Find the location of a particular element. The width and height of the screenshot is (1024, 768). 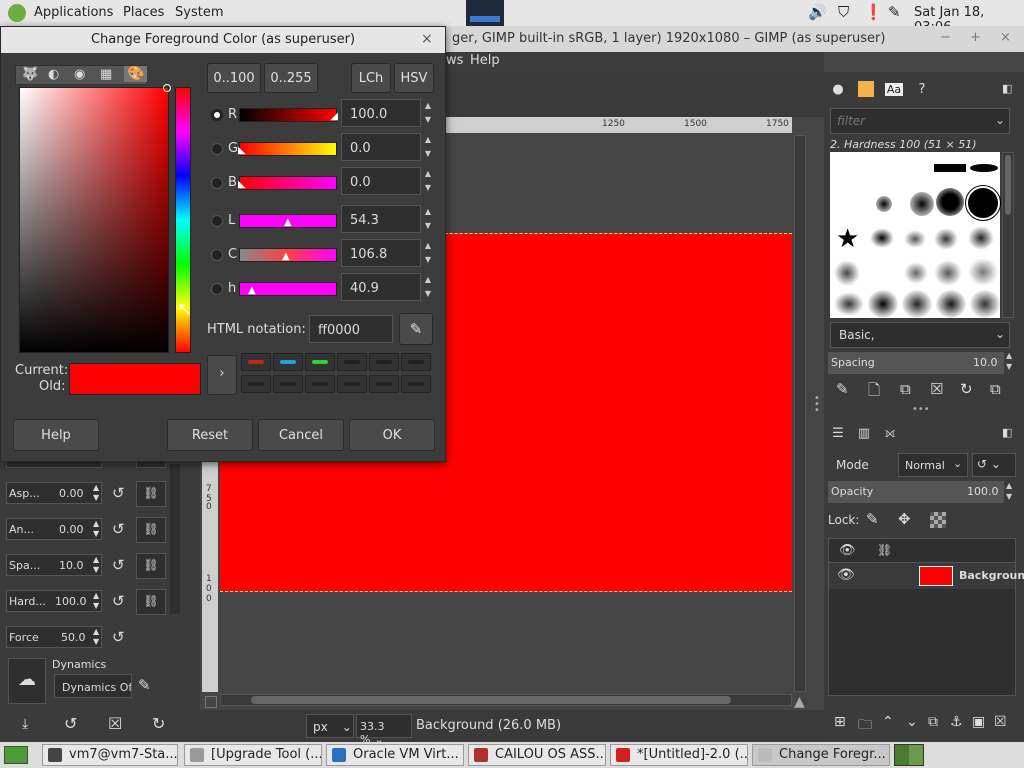

save-options-icon: ⤓ is located at coordinates (25, 724).